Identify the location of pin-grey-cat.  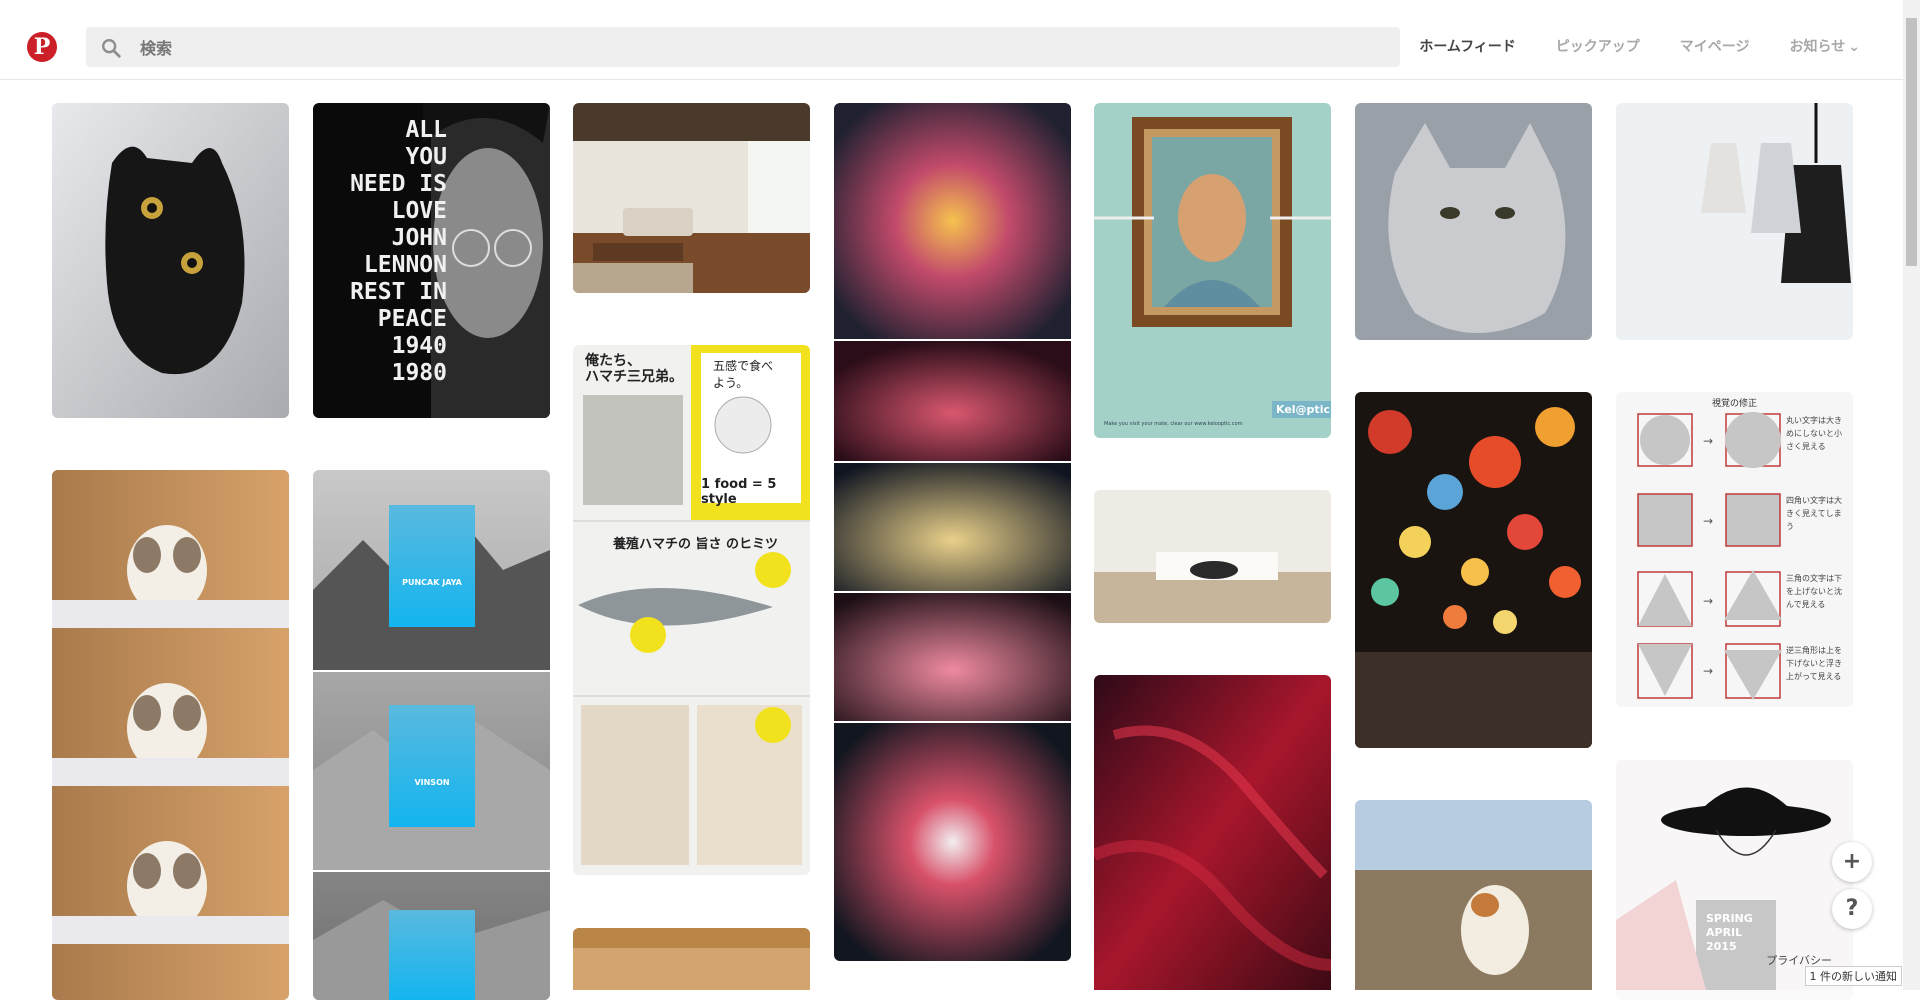
(1473, 221).